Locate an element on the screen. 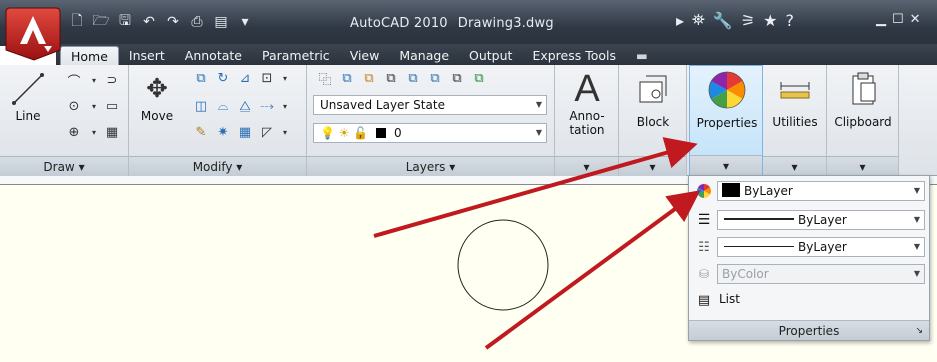 This screenshot has width=937, height=362. array-icon: ▦ is located at coordinates (245, 132).